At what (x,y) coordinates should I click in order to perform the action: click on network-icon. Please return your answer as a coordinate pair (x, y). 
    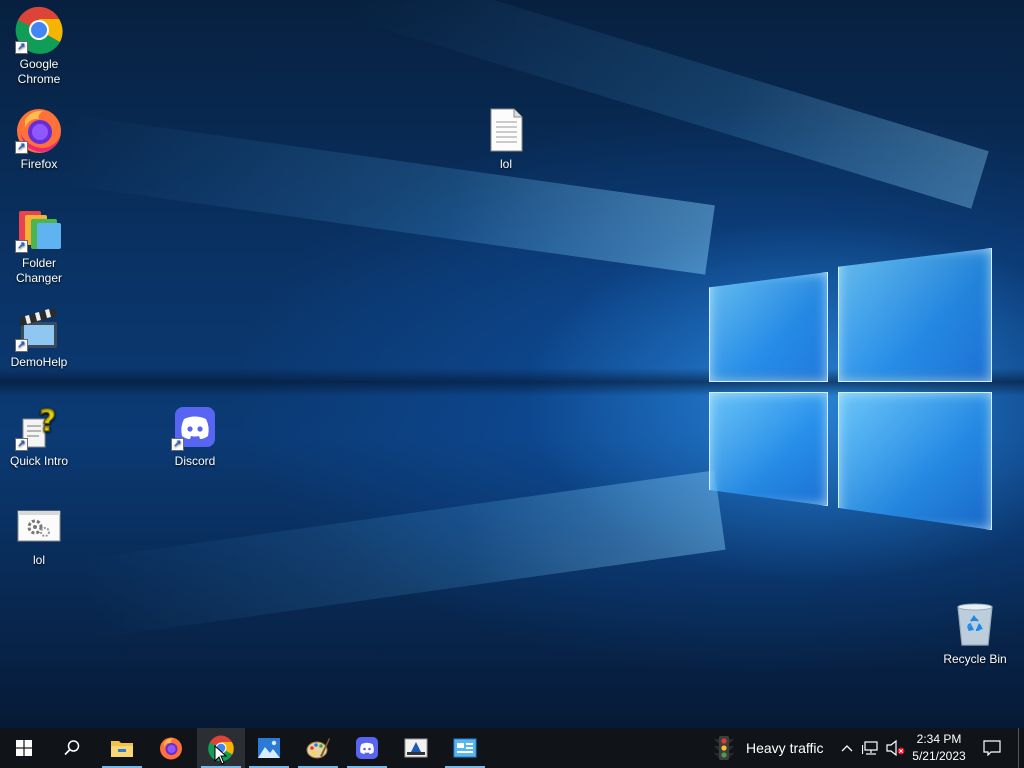
    Looking at the image, I should click on (870, 748).